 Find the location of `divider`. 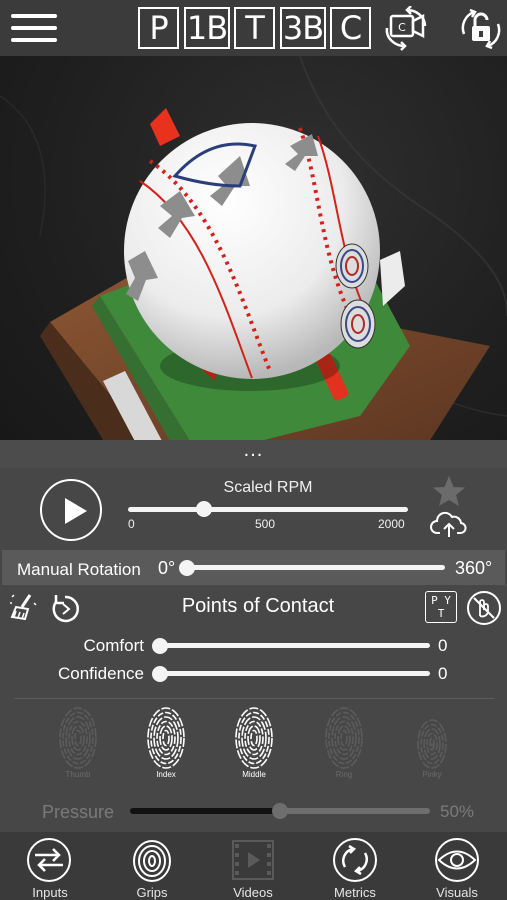

divider is located at coordinates (254, 698).